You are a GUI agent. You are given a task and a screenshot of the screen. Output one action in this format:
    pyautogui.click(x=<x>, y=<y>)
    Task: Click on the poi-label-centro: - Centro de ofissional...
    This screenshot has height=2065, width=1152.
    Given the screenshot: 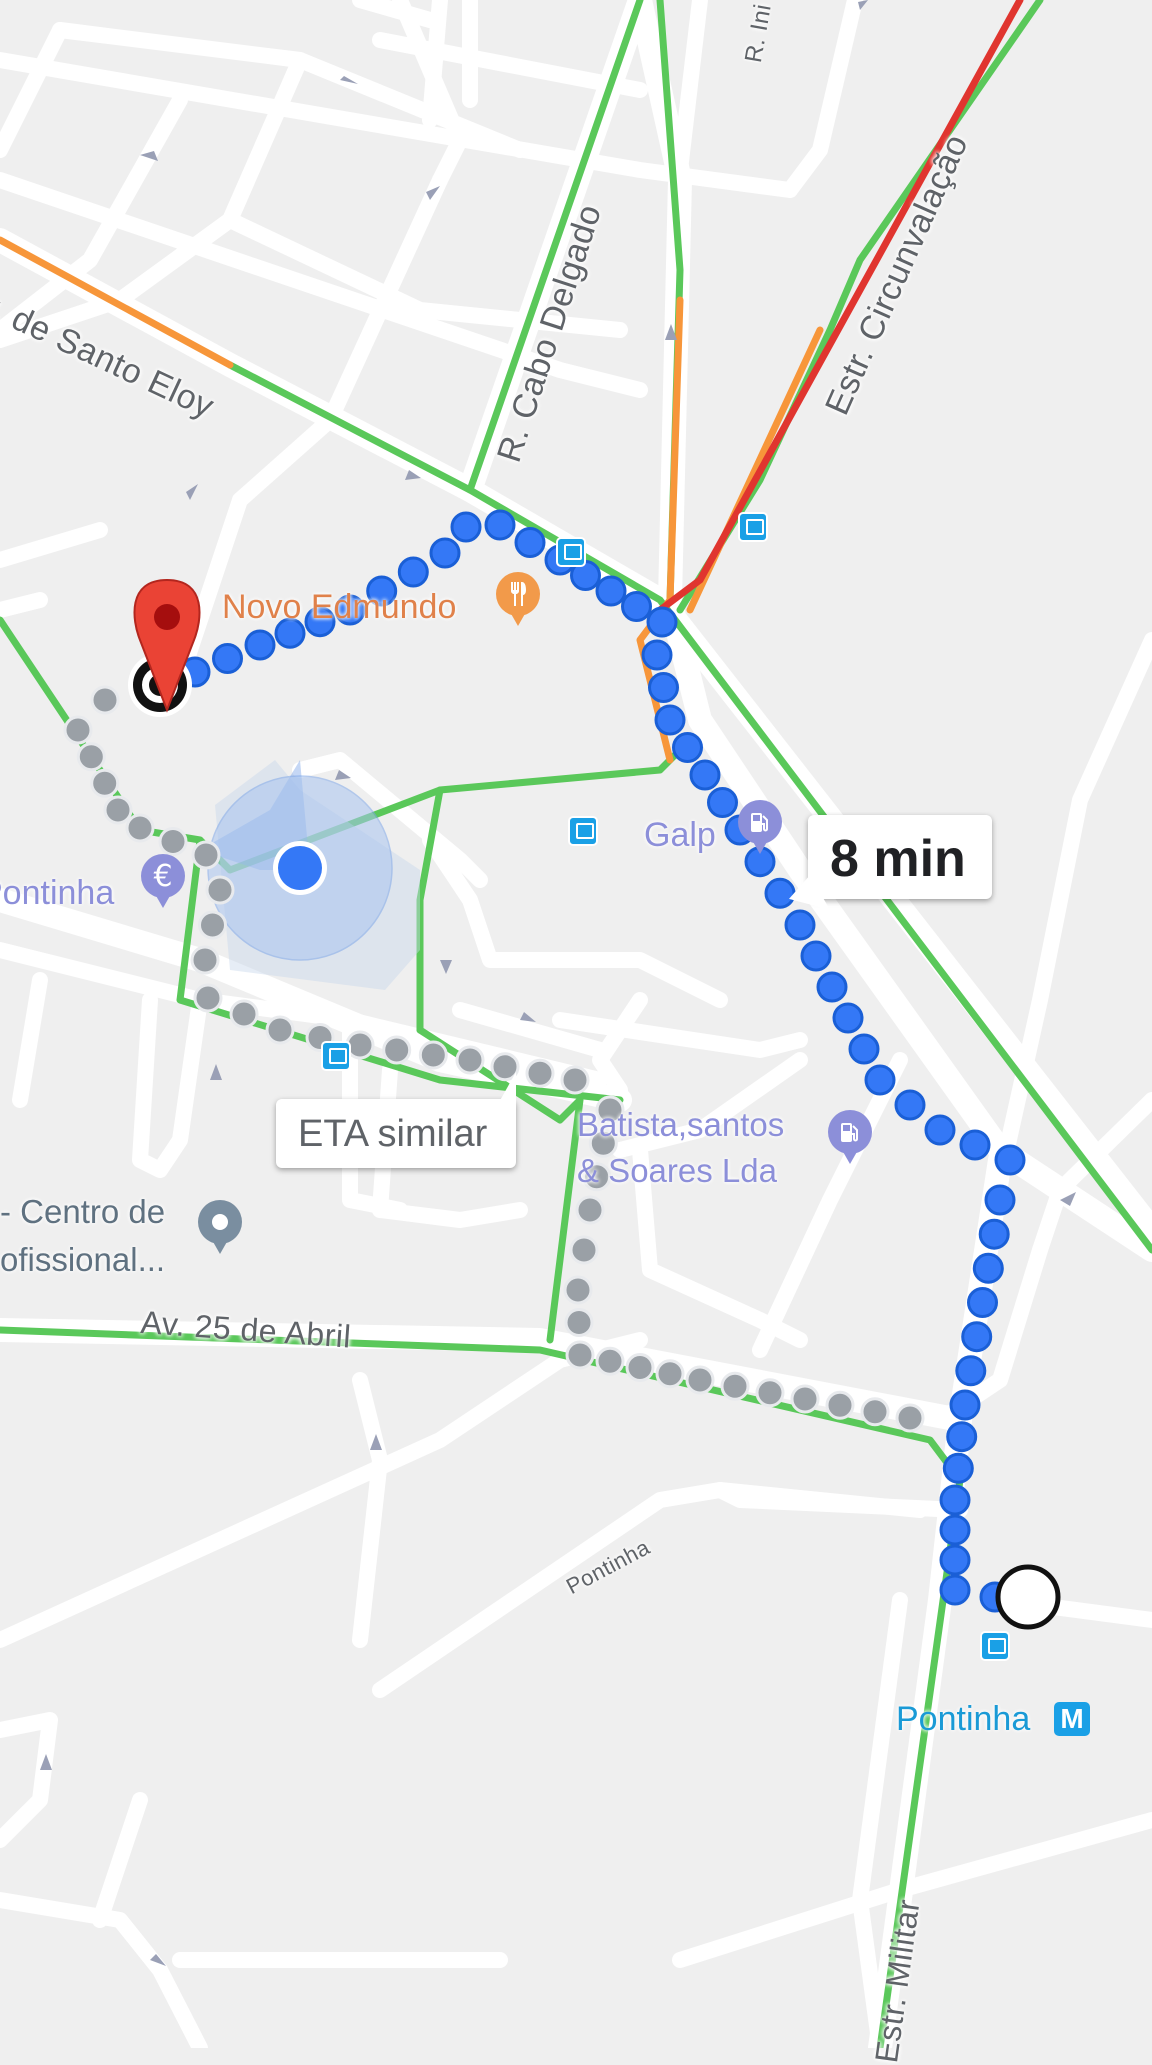 What is the action you would take?
    pyautogui.click(x=82, y=1236)
    